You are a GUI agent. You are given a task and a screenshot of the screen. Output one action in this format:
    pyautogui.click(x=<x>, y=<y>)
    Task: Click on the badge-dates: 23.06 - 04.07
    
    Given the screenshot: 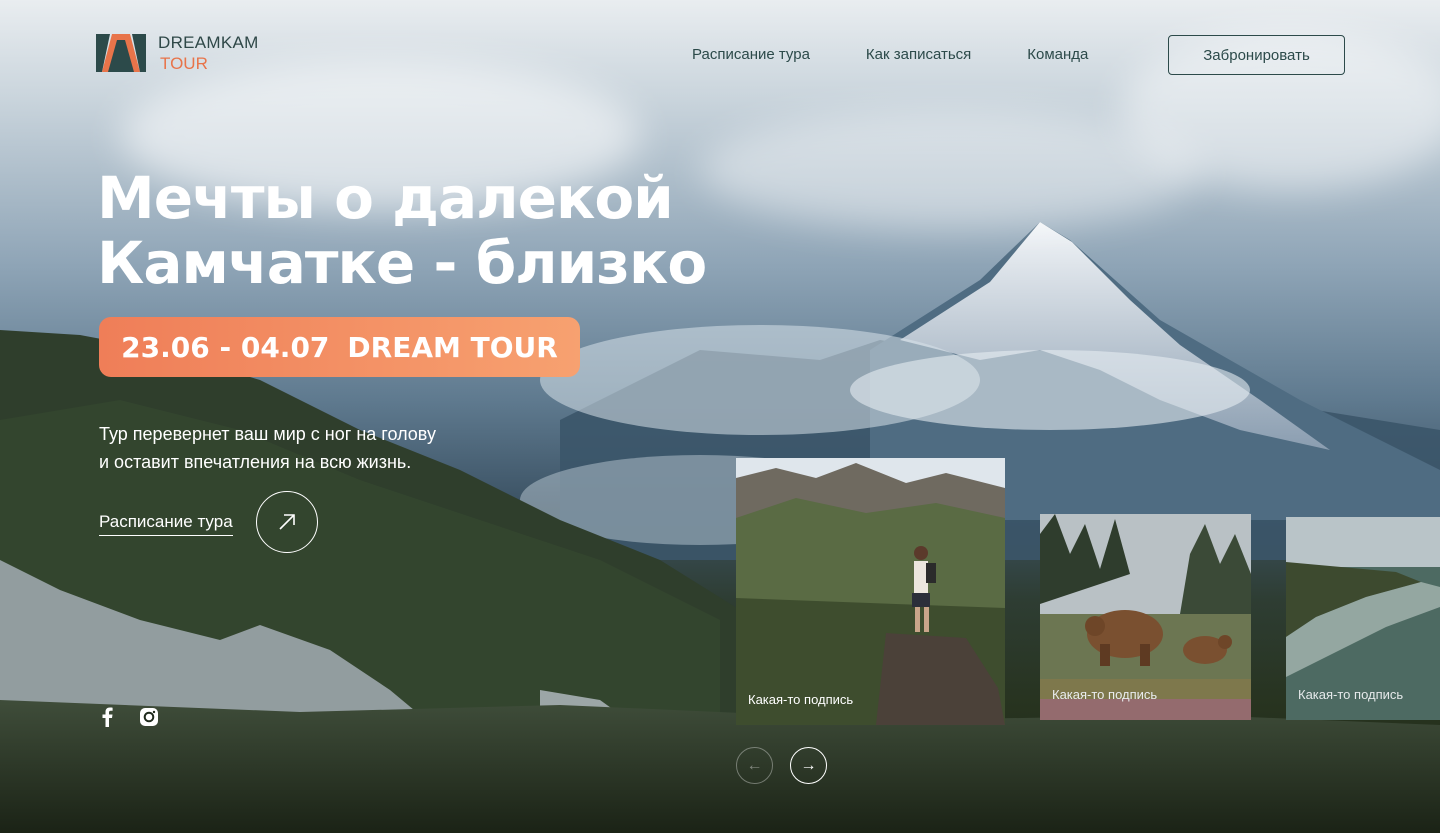 What is the action you would take?
    pyautogui.click(x=225, y=347)
    